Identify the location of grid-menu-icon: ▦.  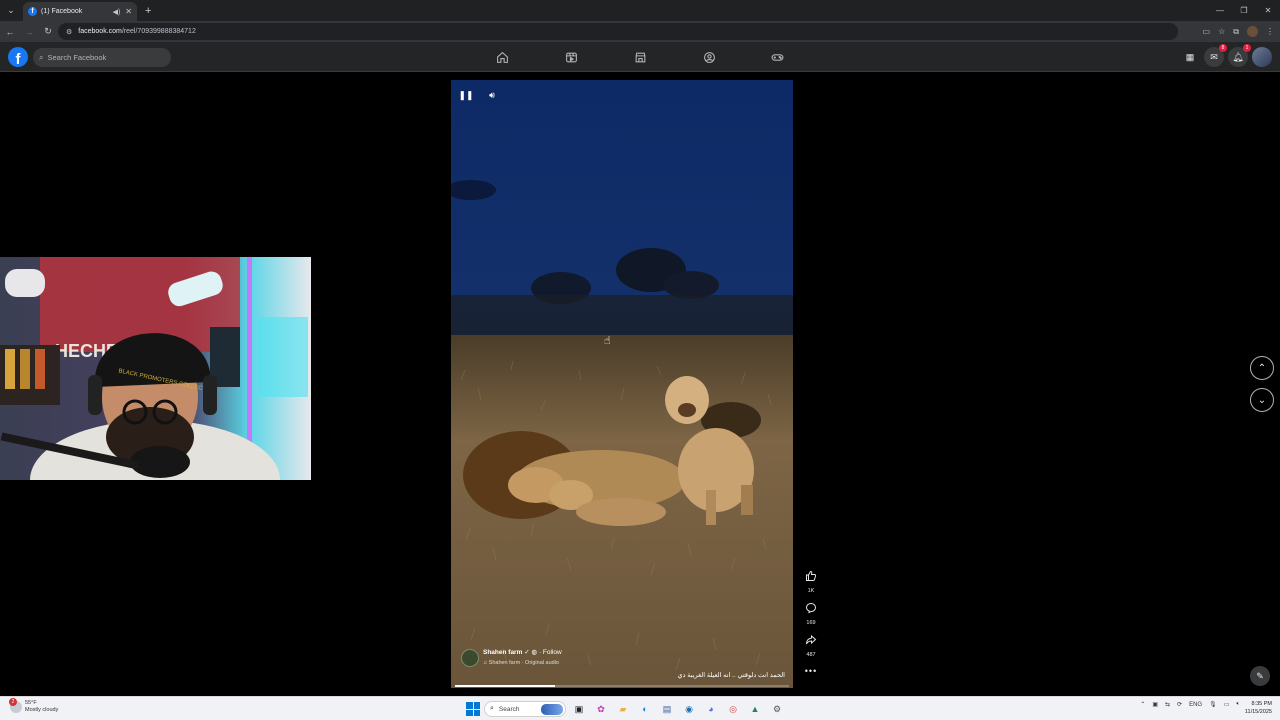
(1190, 56).